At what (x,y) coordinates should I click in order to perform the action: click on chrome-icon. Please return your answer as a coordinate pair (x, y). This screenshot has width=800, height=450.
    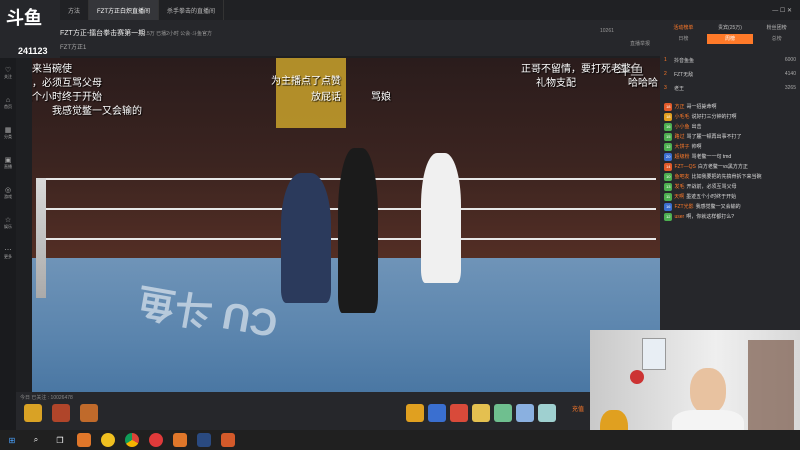
    Looking at the image, I should click on (132, 440).